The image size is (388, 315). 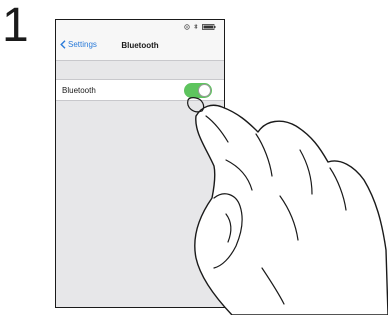 What do you see at coordinates (204, 90) in the screenshot?
I see `toggle-knob` at bounding box center [204, 90].